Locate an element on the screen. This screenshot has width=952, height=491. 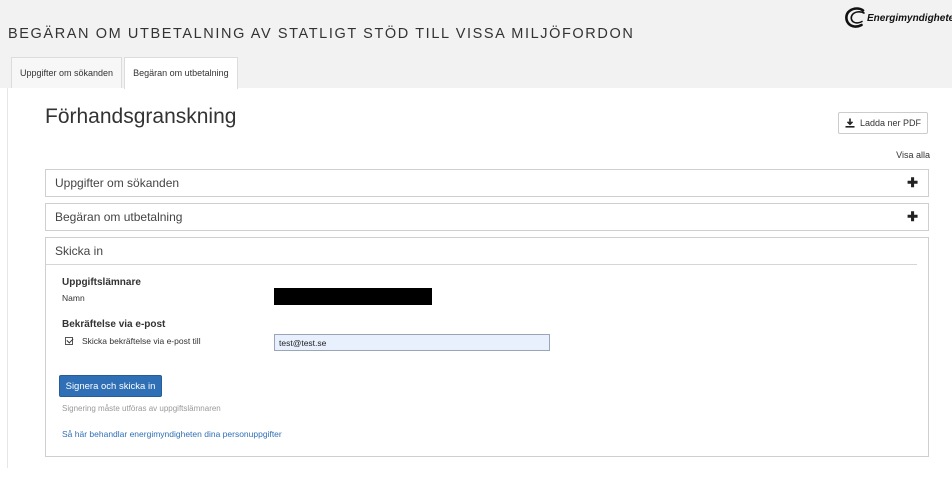
energimyndigheten-logo: Energimyndigheten is located at coordinates (897, 18).